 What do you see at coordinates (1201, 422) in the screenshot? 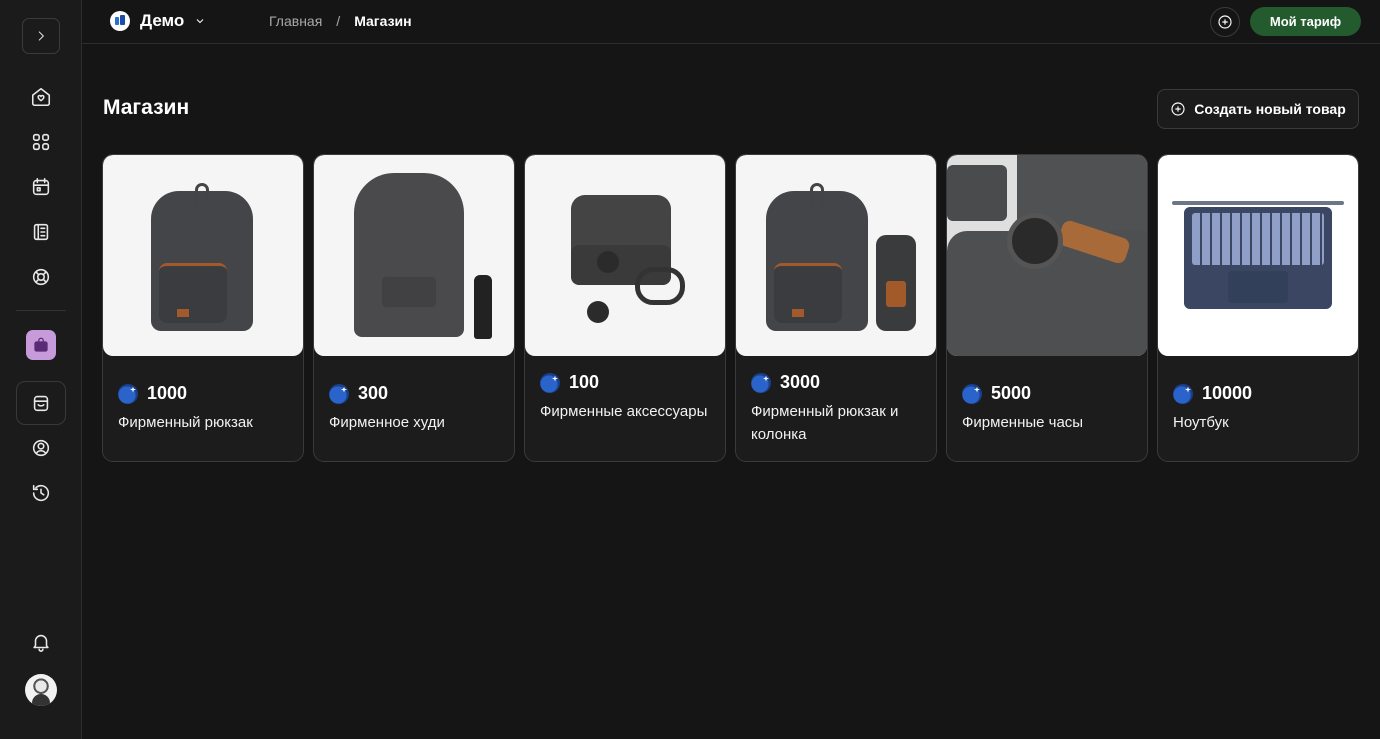
I see `product-name: Ноутбук` at bounding box center [1201, 422].